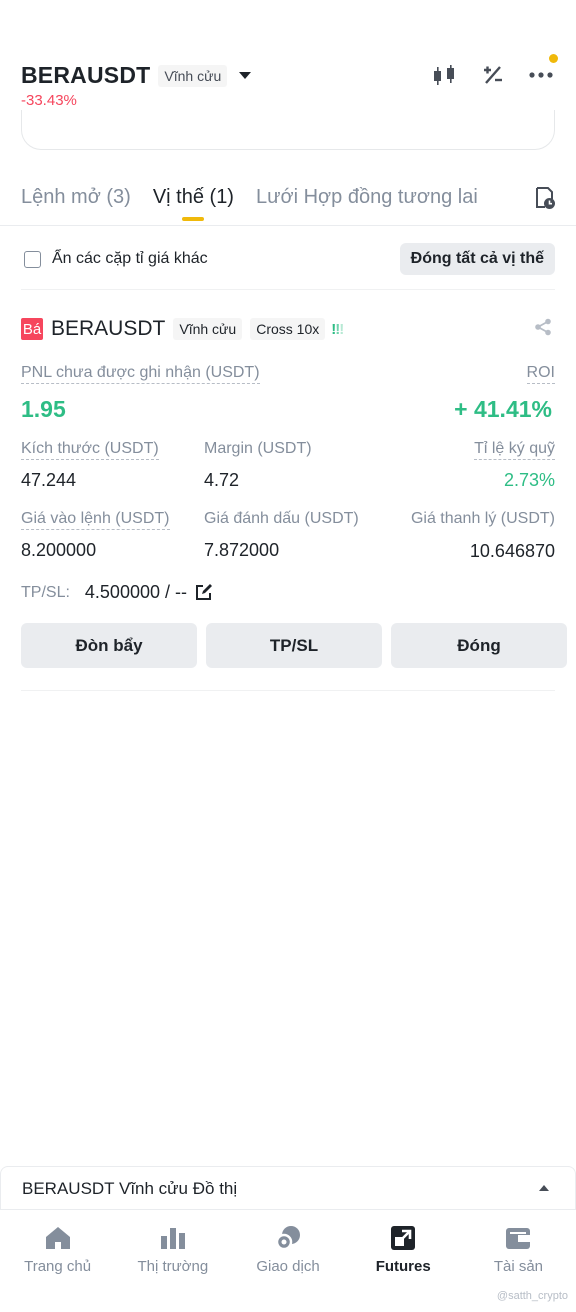 This screenshot has height=1312, width=576. Describe the element at coordinates (173, 1266) in the screenshot. I see `nav-label: Thị trường` at that location.